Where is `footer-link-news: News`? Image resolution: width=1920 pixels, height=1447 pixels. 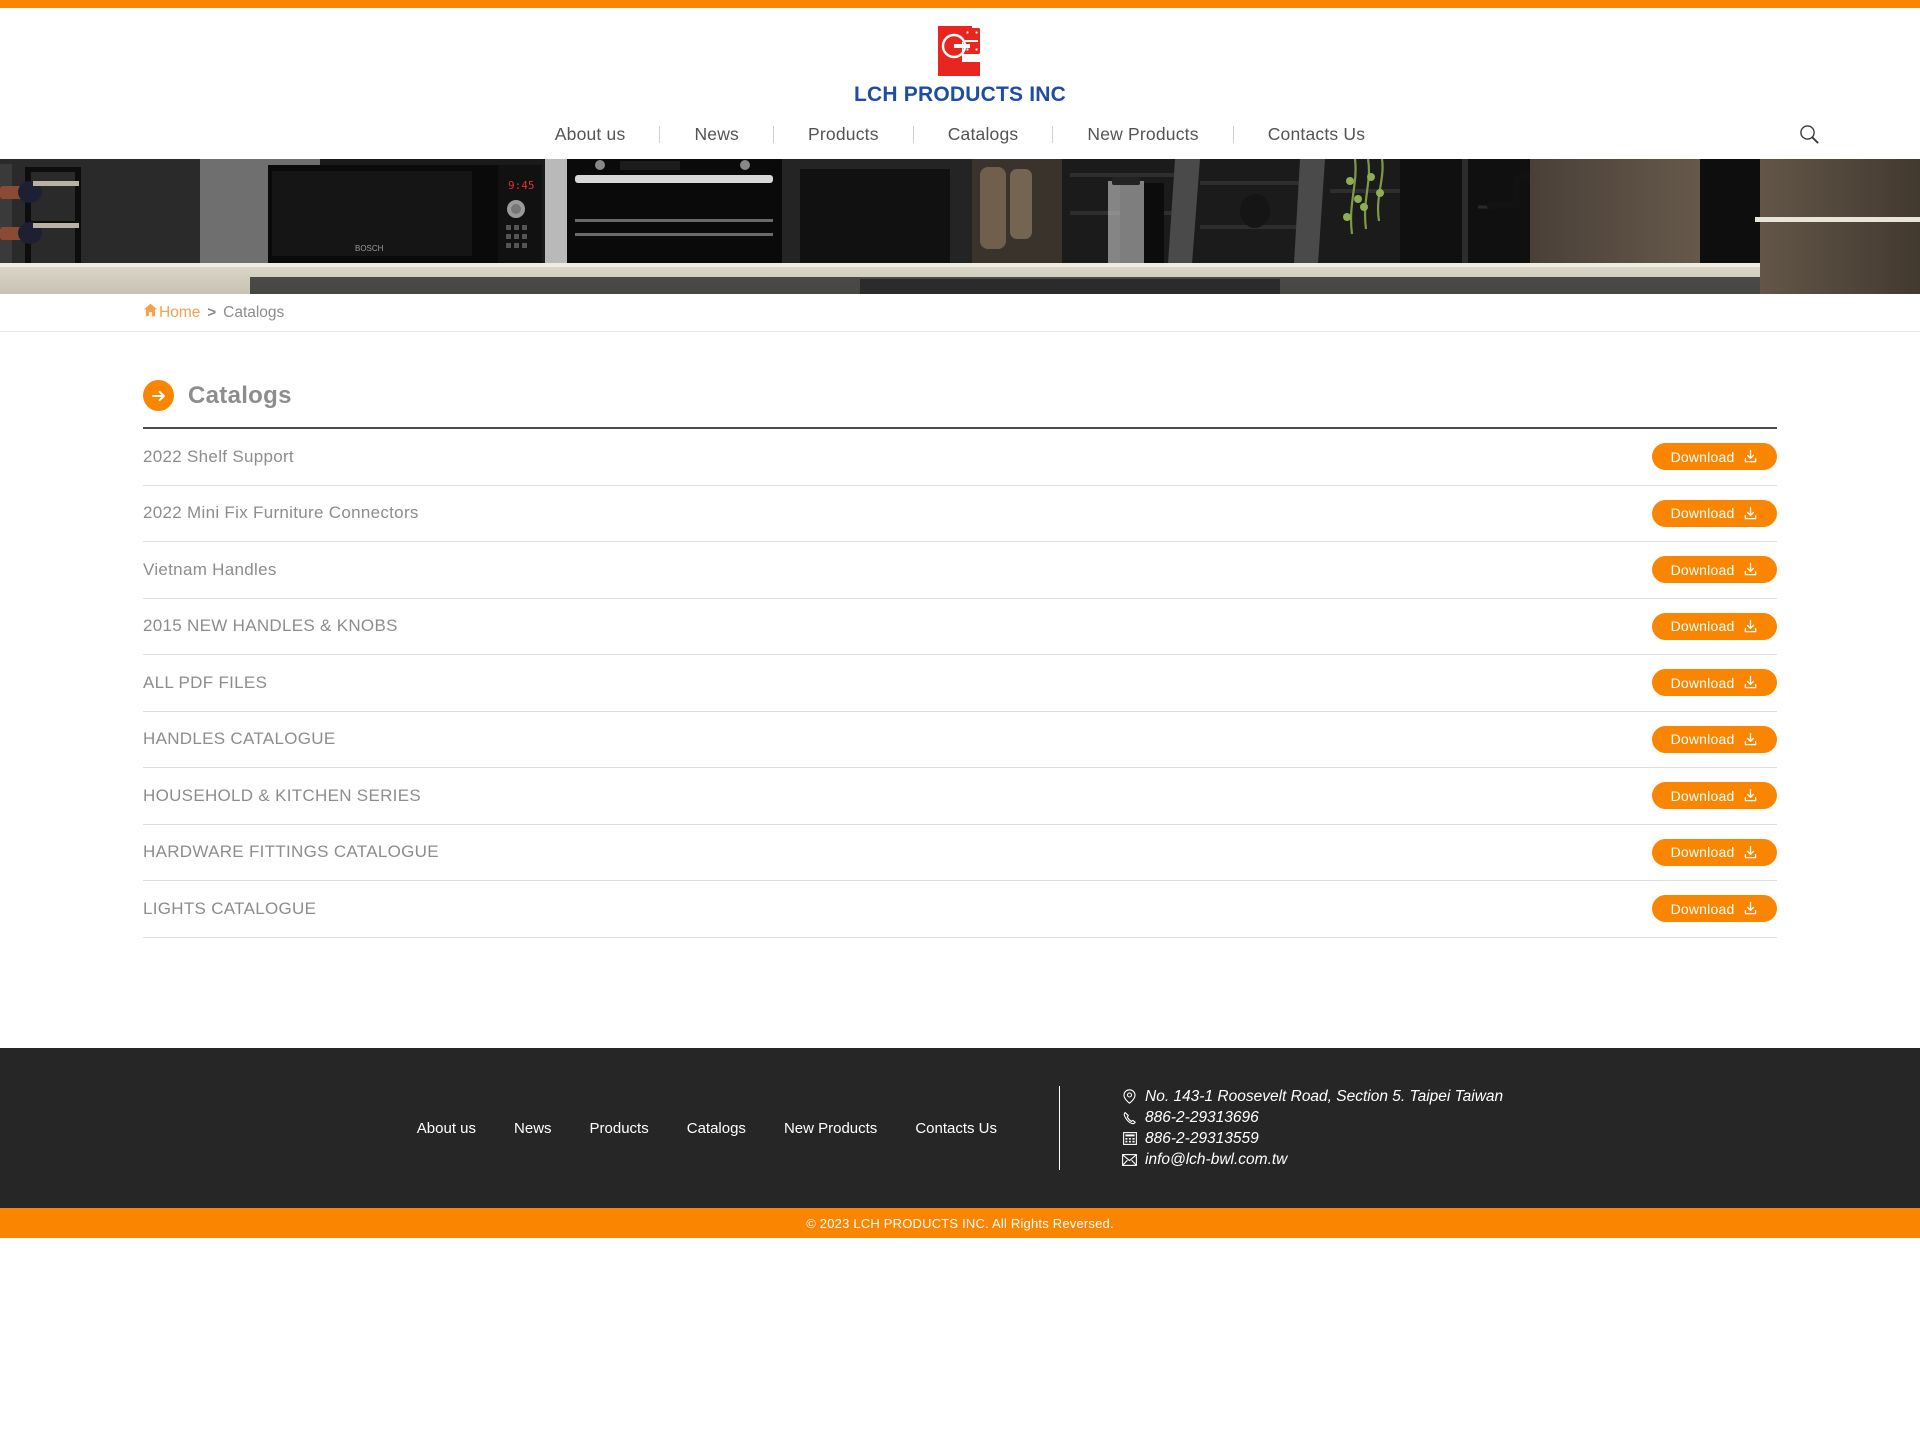
footer-link-news: News is located at coordinates (533, 1128).